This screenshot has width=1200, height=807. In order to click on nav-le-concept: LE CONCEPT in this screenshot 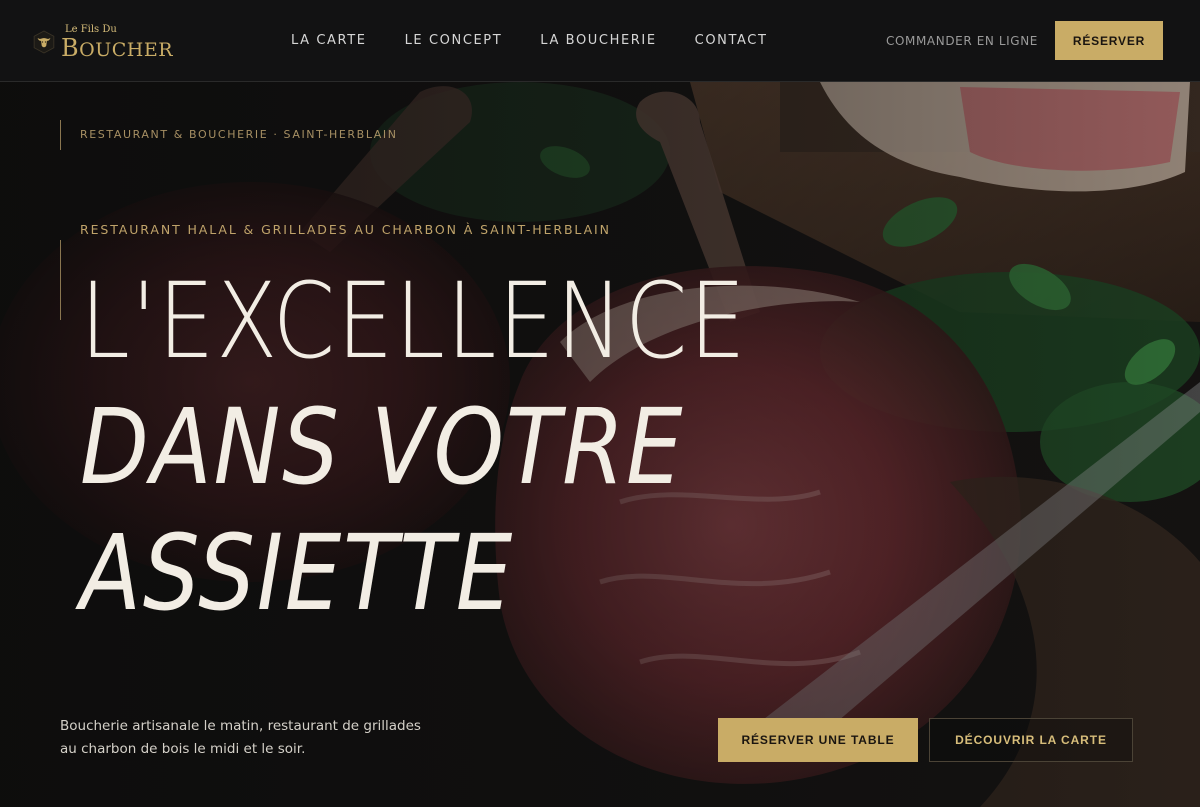, I will do `click(454, 40)`.